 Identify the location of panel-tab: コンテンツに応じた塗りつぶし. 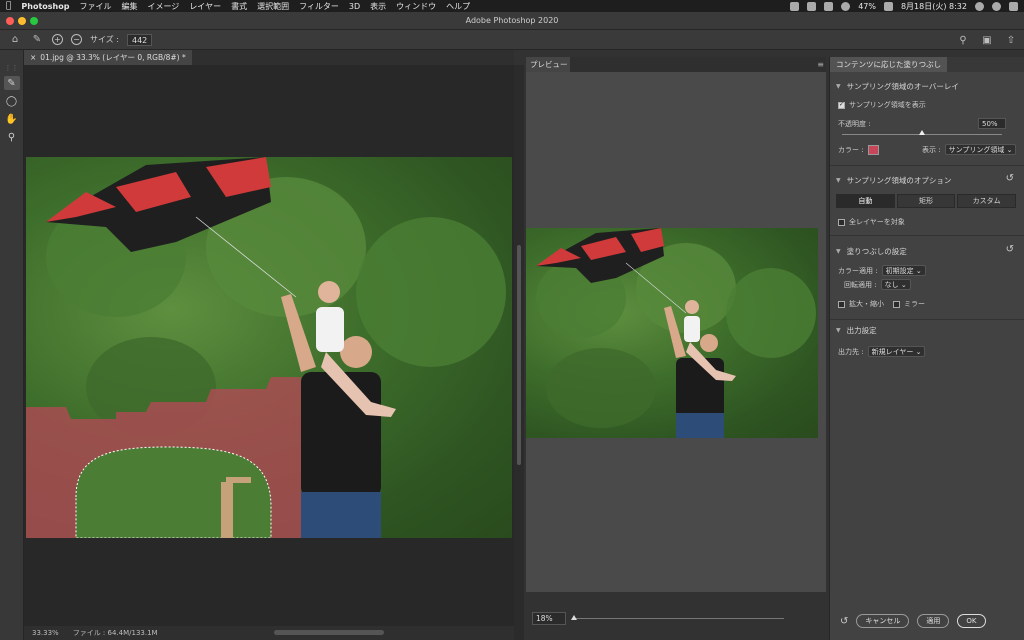
(889, 64).